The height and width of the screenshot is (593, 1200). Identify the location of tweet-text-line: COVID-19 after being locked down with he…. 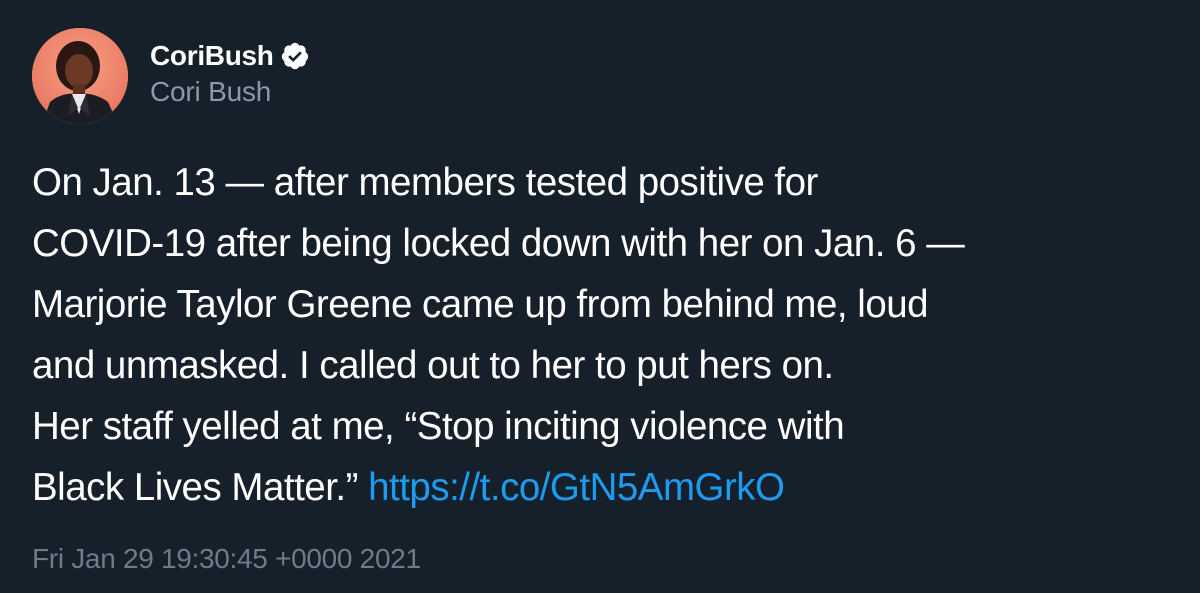
(498, 243).